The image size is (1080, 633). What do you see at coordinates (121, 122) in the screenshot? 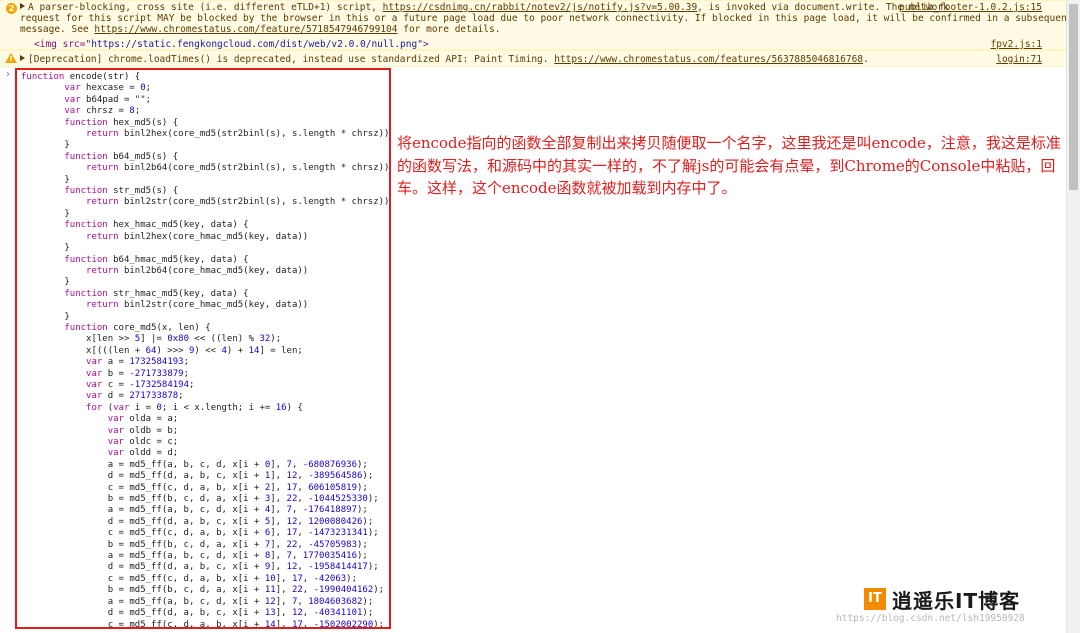
I see `code-line: function hex_md5(s) {` at bounding box center [121, 122].